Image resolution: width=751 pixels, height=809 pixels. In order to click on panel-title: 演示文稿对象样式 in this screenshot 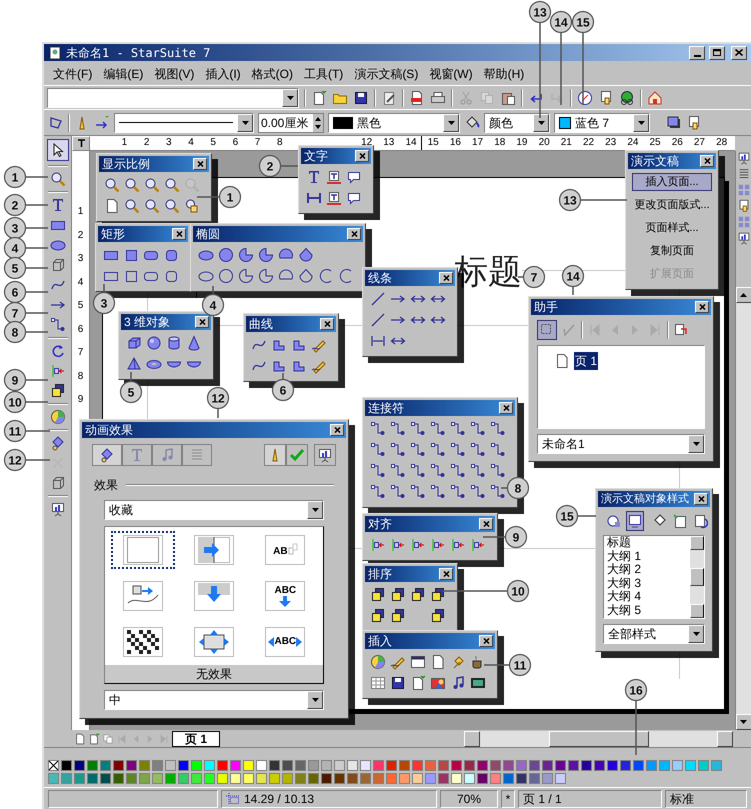, I will do `click(645, 499)`.